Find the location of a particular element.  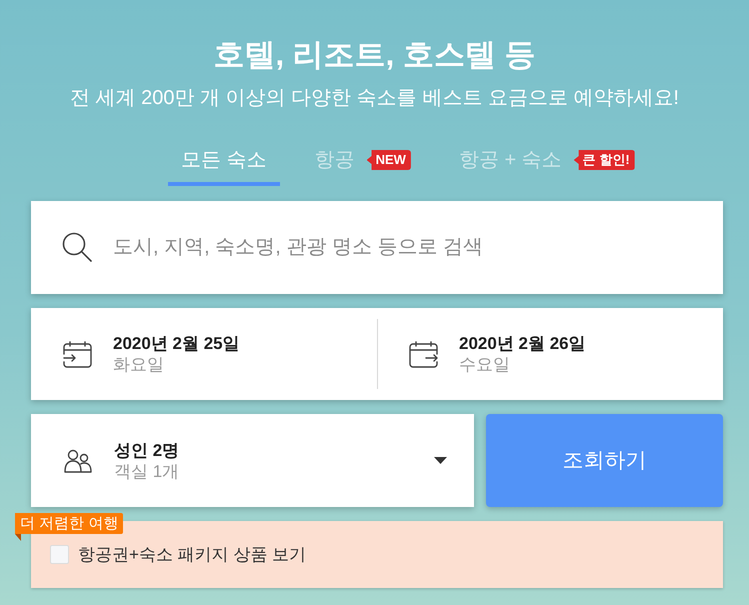

package-checkbox-label: 항공권+숙소 패키지 상품 보기 is located at coordinates (178, 555).